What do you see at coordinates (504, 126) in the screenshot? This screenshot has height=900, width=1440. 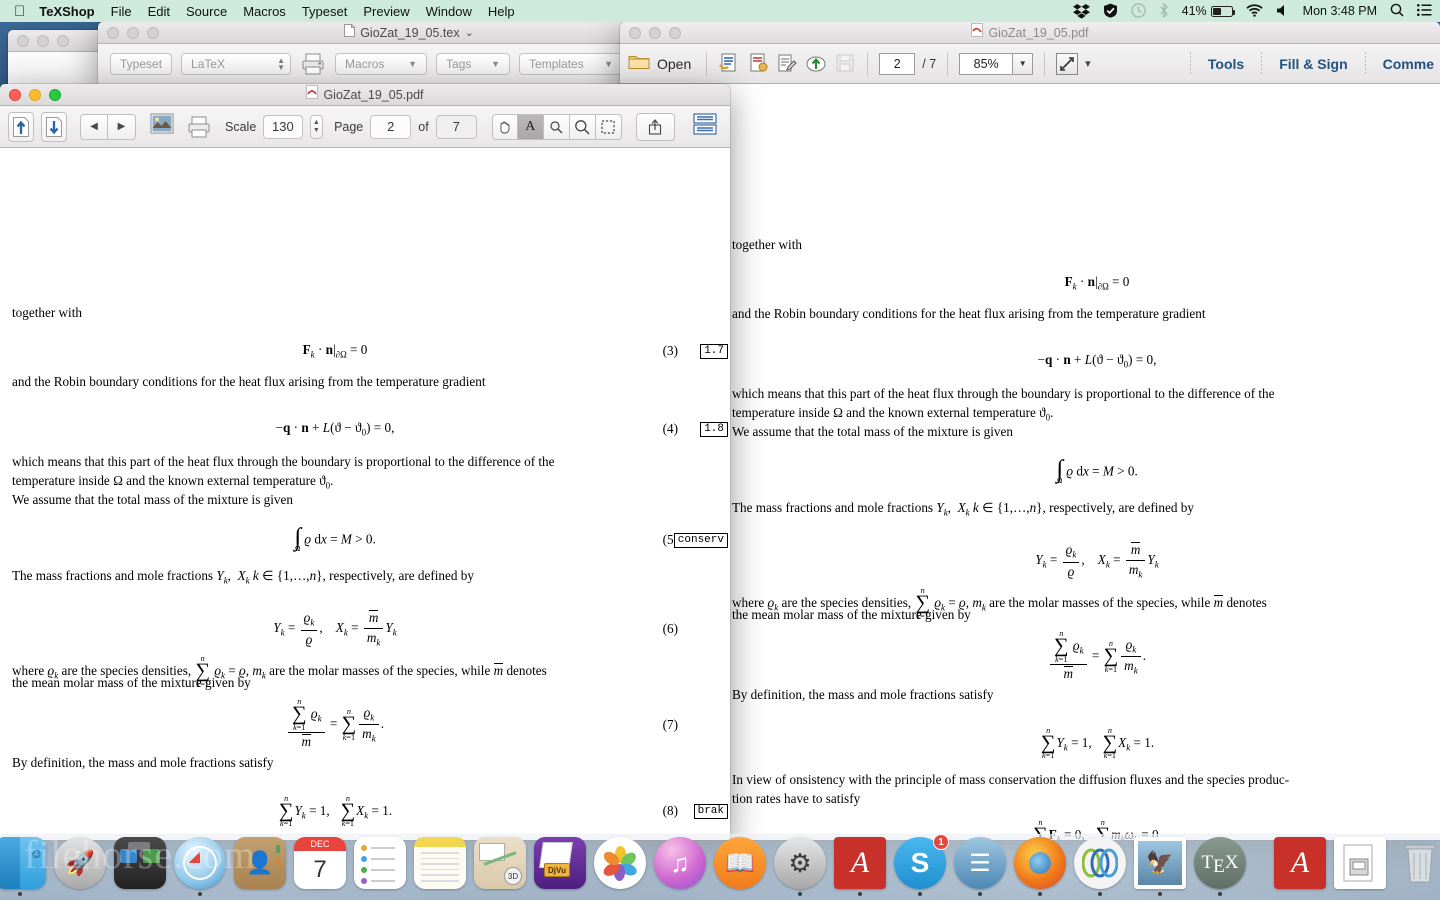 I see `hand-tool-icon` at bounding box center [504, 126].